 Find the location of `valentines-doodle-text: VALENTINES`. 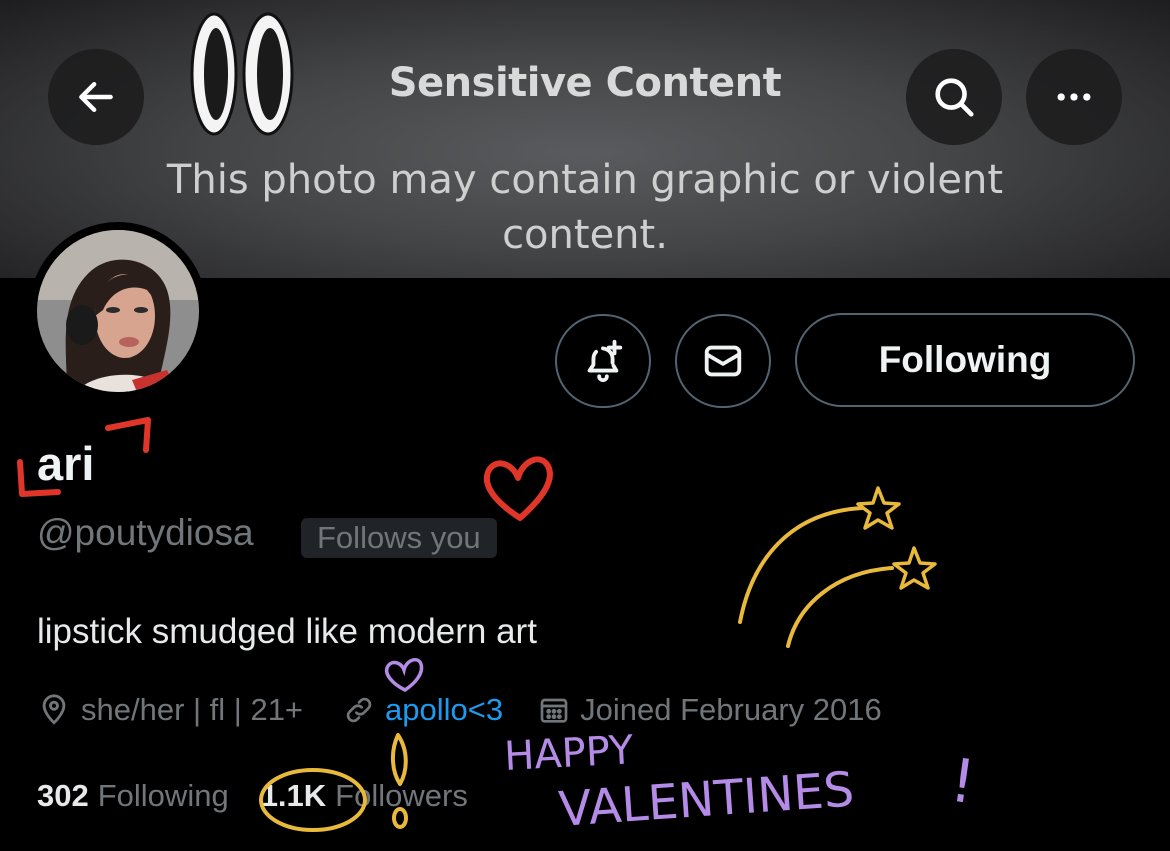

valentines-doodle-text: VALENTINES is located at coordinates (706, 799).